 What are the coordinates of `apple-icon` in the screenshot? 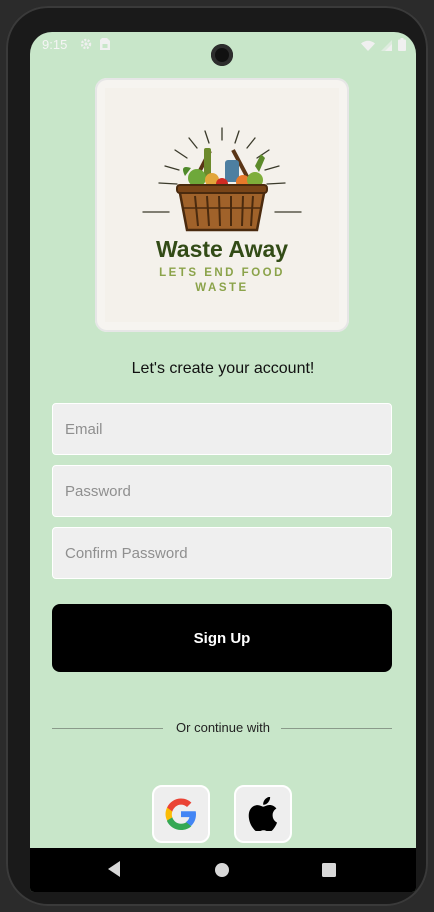 It's located at (262, 814).